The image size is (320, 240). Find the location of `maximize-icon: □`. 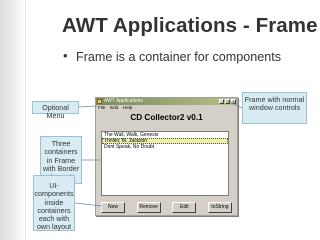

maximize-icon: □ is located at coordinates (227, 101).